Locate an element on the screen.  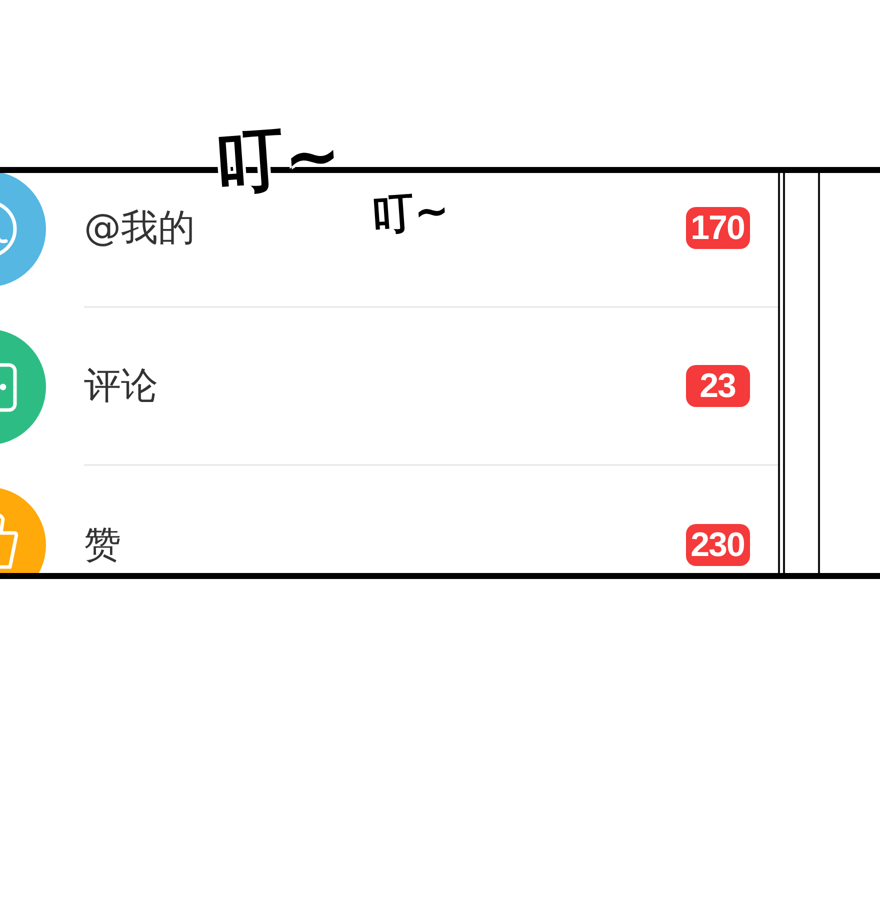
count-badge: 230 is located at coordinates (718, 545).